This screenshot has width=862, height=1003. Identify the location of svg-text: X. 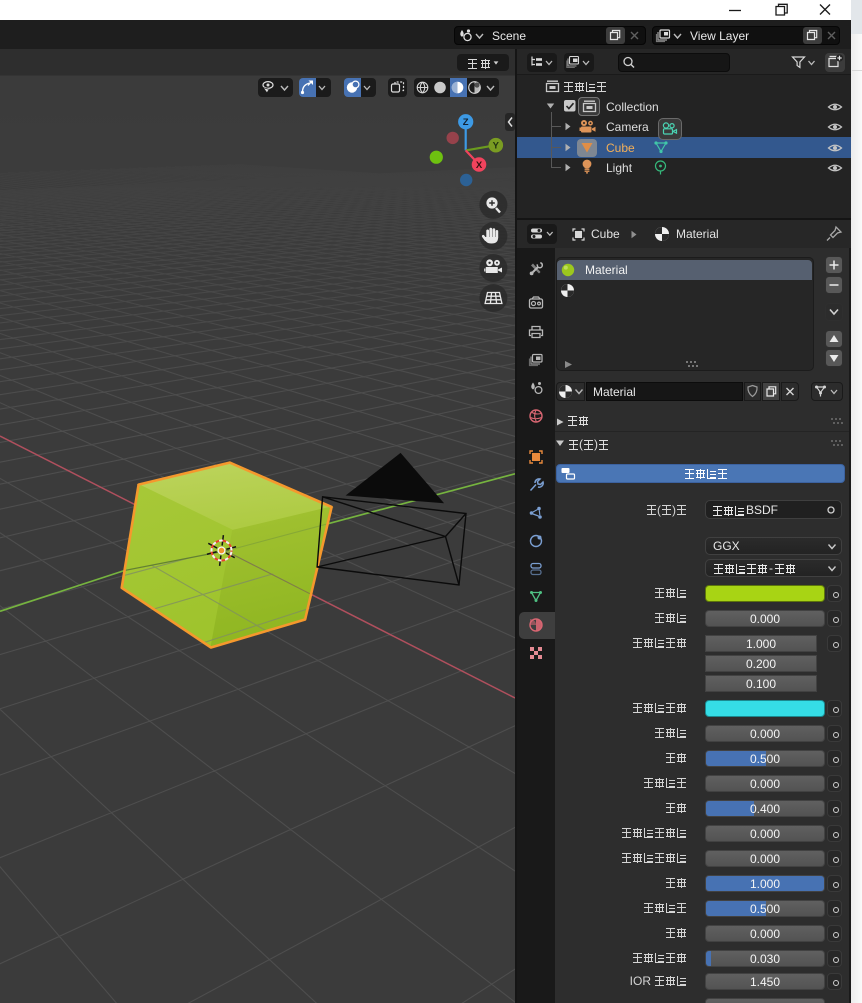
(479, 165).